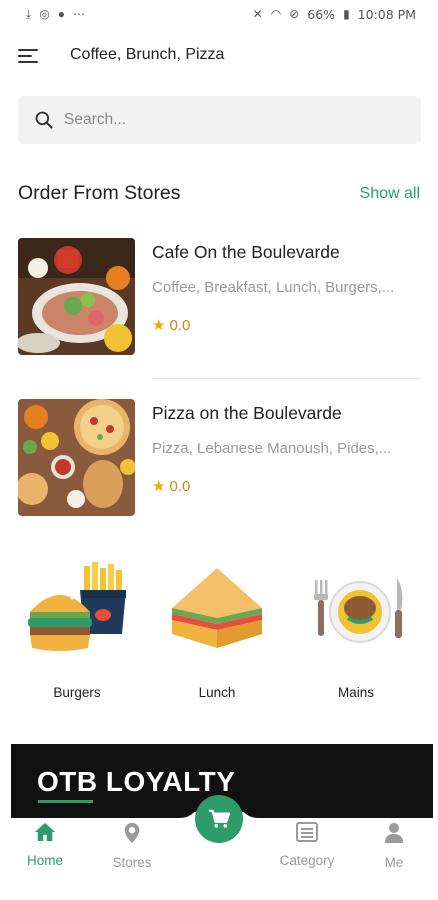 Image resolution: width=438 pixels, height=900 pixels. I want to click on more-dots-icon: ⋯, so click(79, 14).